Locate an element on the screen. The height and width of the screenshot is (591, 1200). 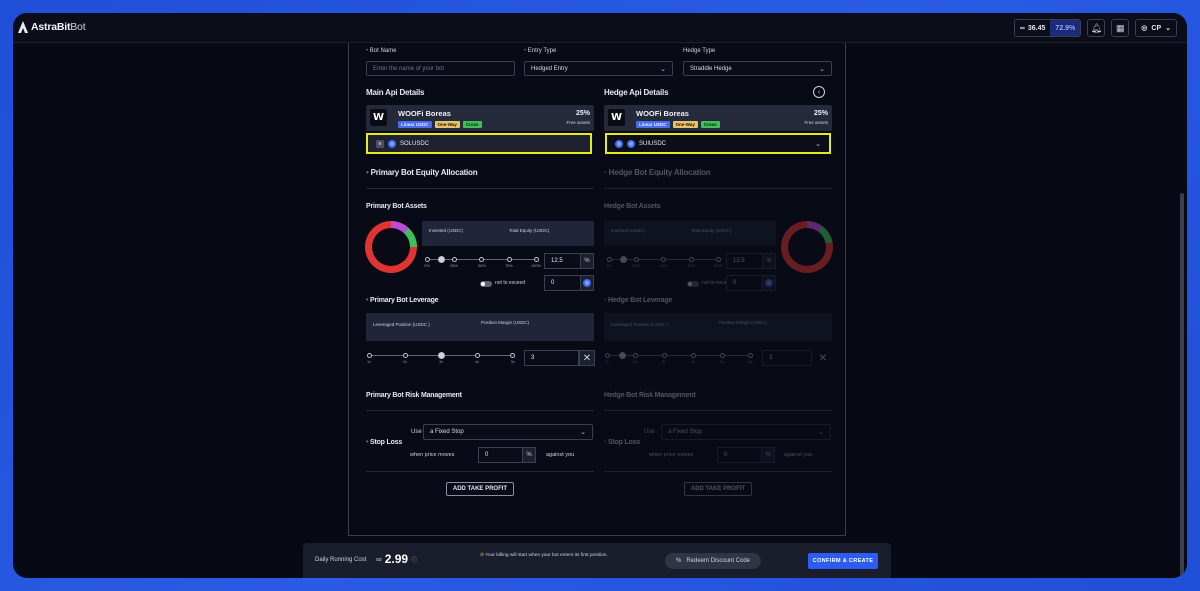
hedge-add-take-profit-button: ADD TAKE PROFIT is located at coordinates (718, 489).